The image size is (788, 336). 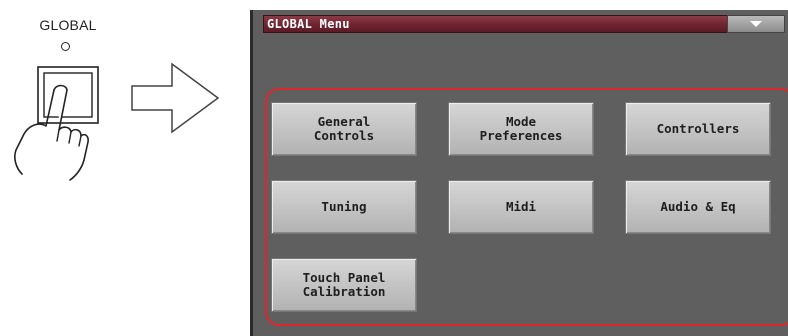 I want to click on mode-preferences-button: Mode Preferences, so click(x=521, y=129).